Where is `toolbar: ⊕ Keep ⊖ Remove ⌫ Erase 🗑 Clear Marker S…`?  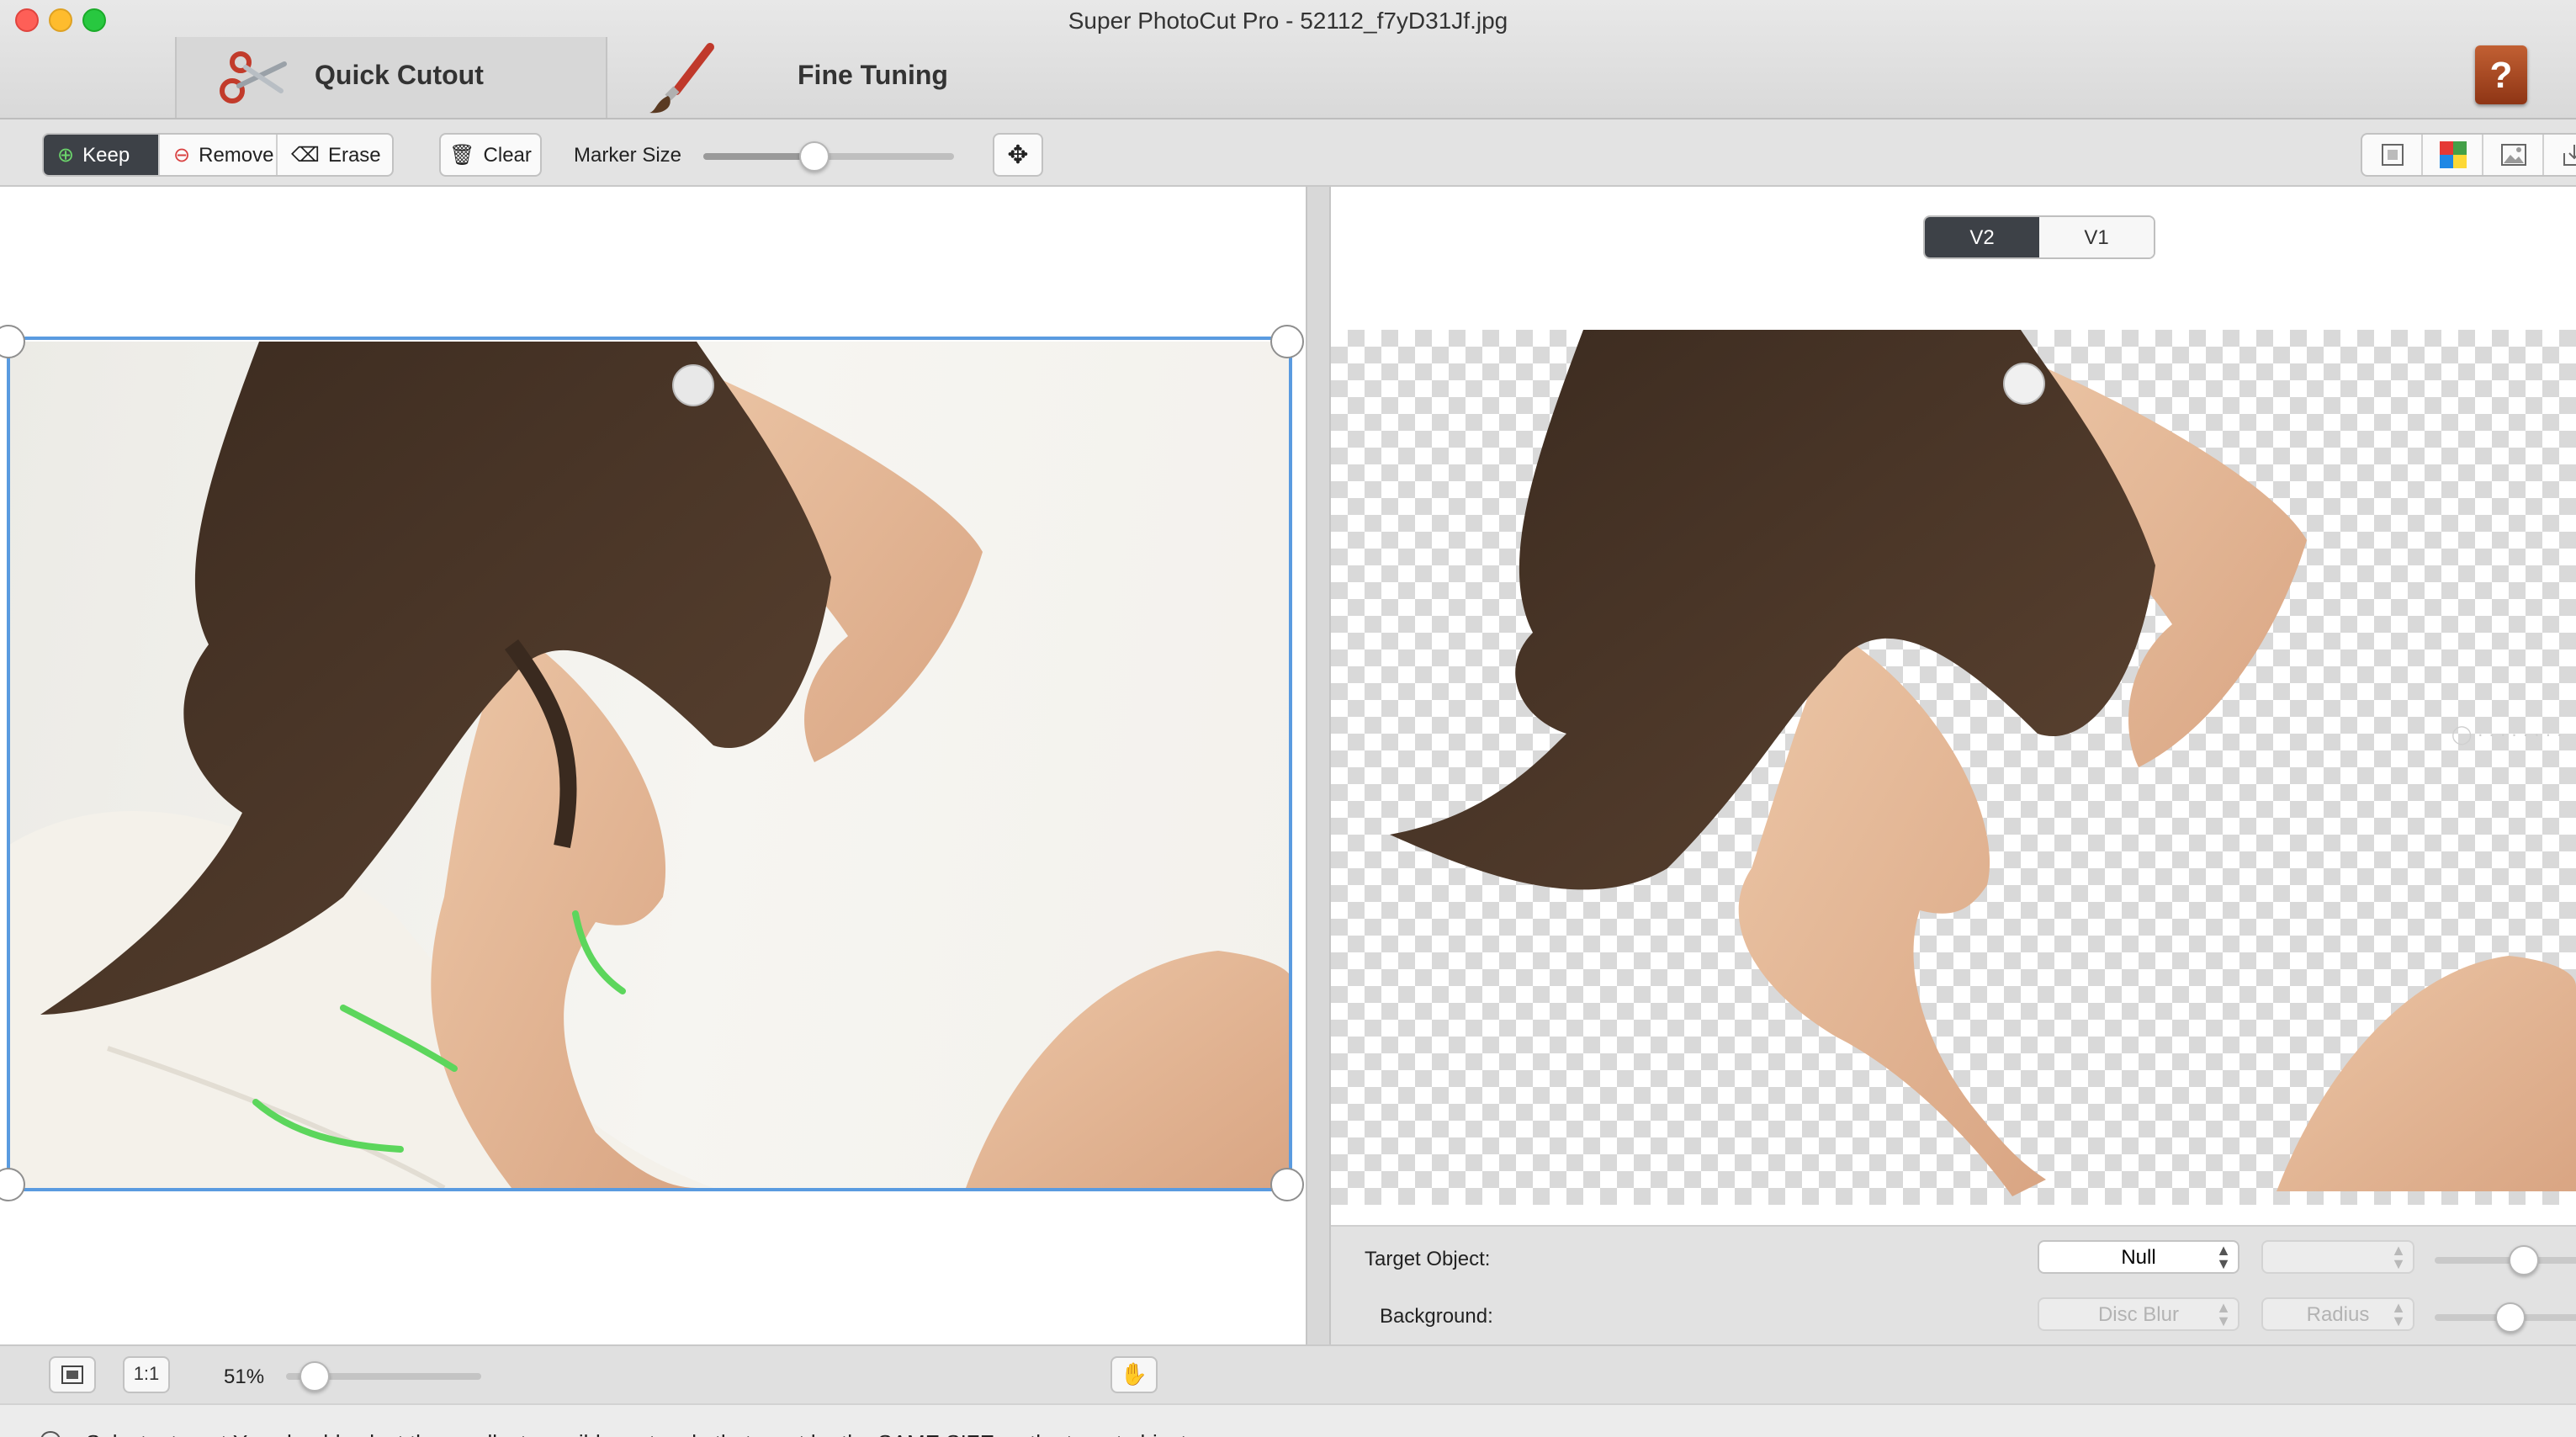
toolbar: ⊕ Keep ⊖ Remove ⌫ Erase 🗑 Clear Marker S… is located at coordinates (1288, 153).